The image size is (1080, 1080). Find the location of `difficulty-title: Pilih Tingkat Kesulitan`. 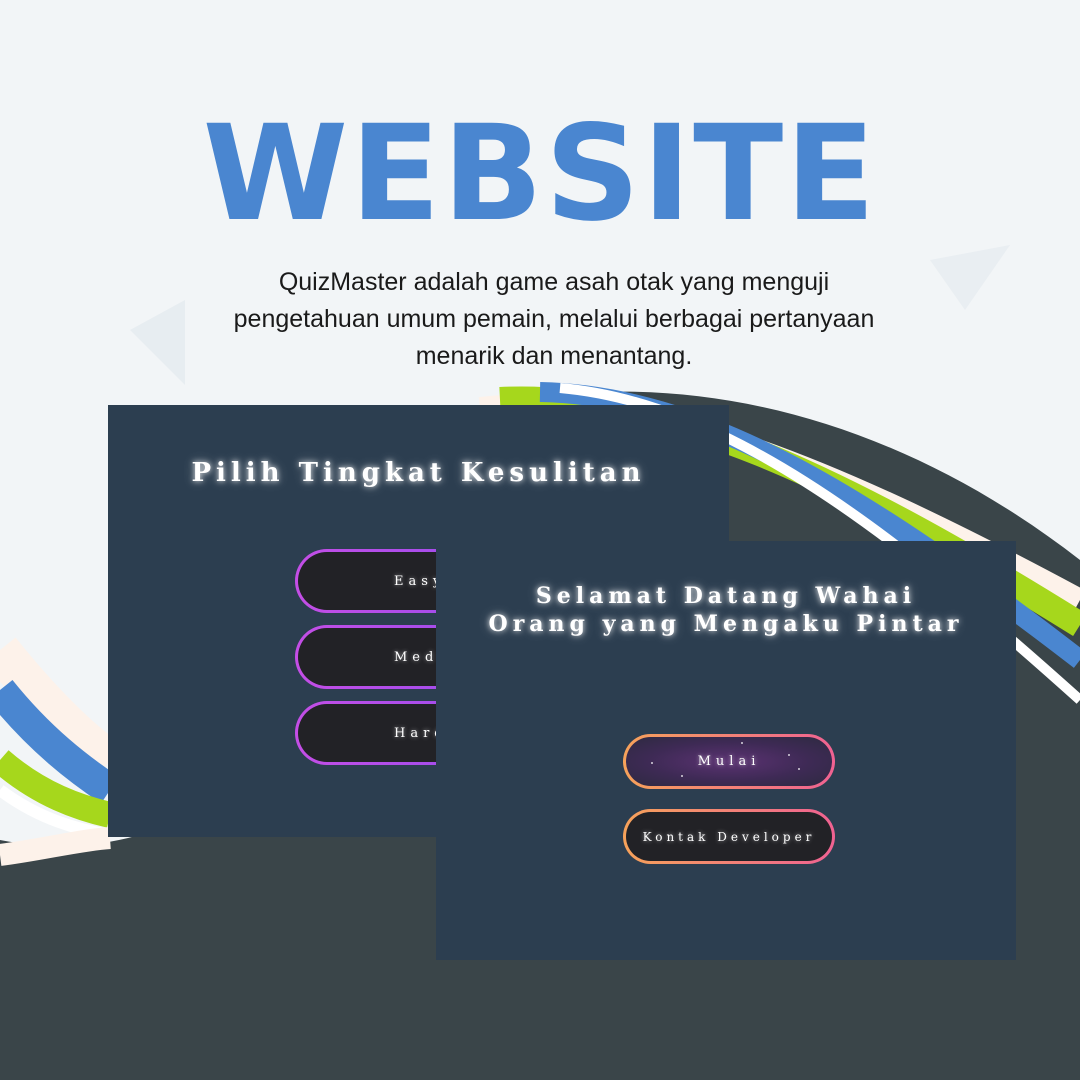

difficulty-title: Pilih Tingkat Kesulitan is located at coordinates (418, 473).